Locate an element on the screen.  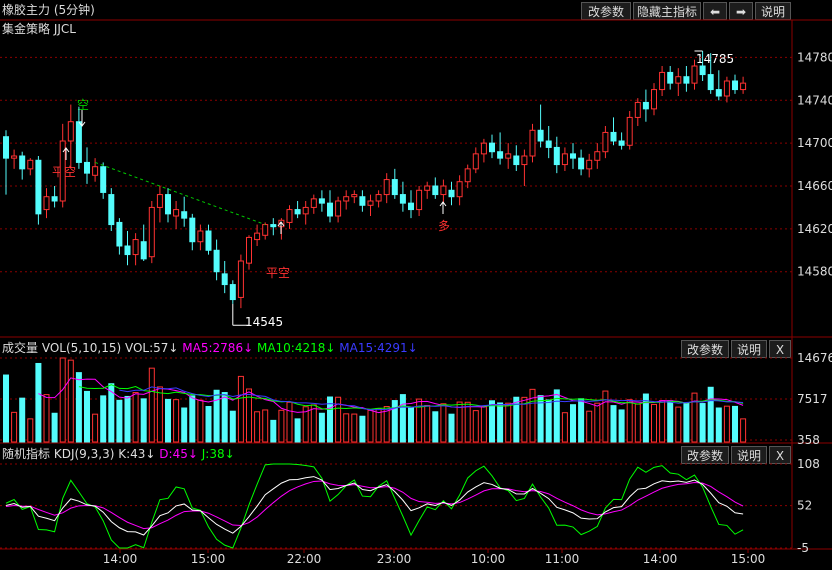
volume-tick-label: 358 is located at coordinates (808, 440).